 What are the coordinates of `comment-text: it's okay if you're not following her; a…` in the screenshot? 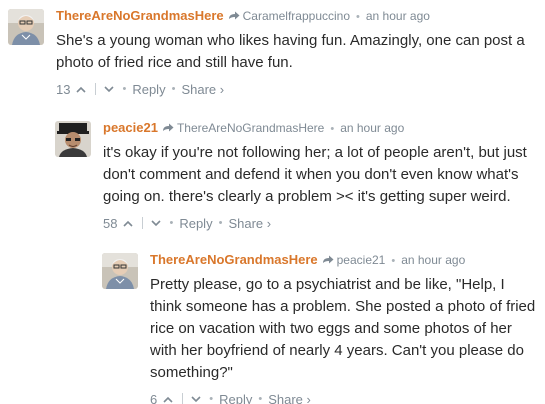 It's located at (318, 175).